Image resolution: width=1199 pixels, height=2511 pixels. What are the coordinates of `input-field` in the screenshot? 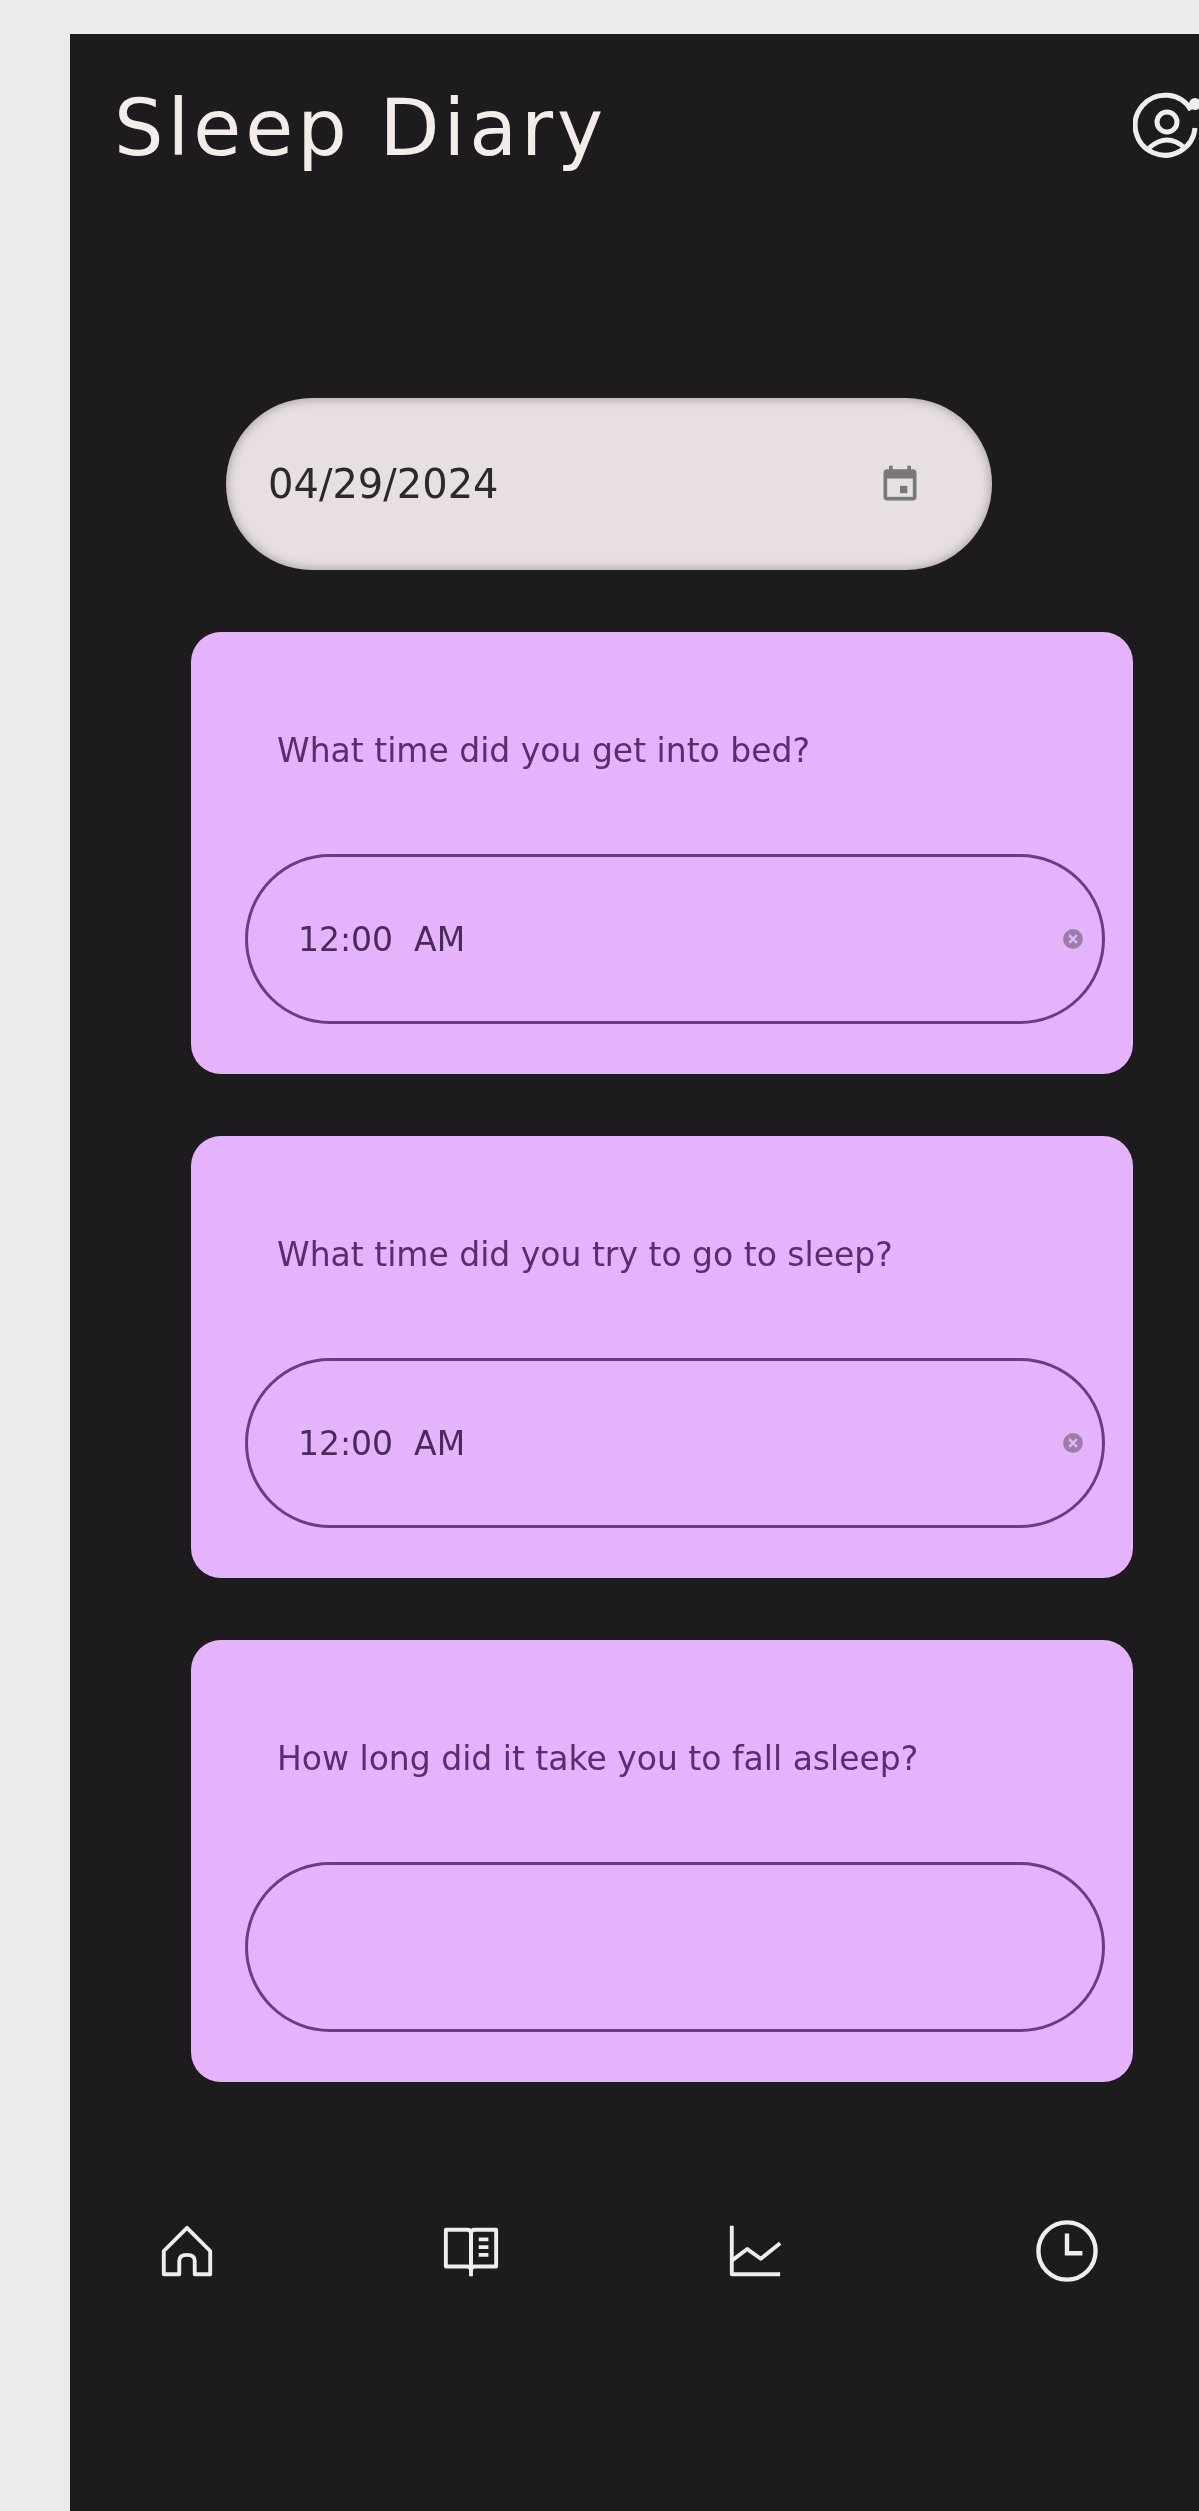 It's located at (675, 1947).